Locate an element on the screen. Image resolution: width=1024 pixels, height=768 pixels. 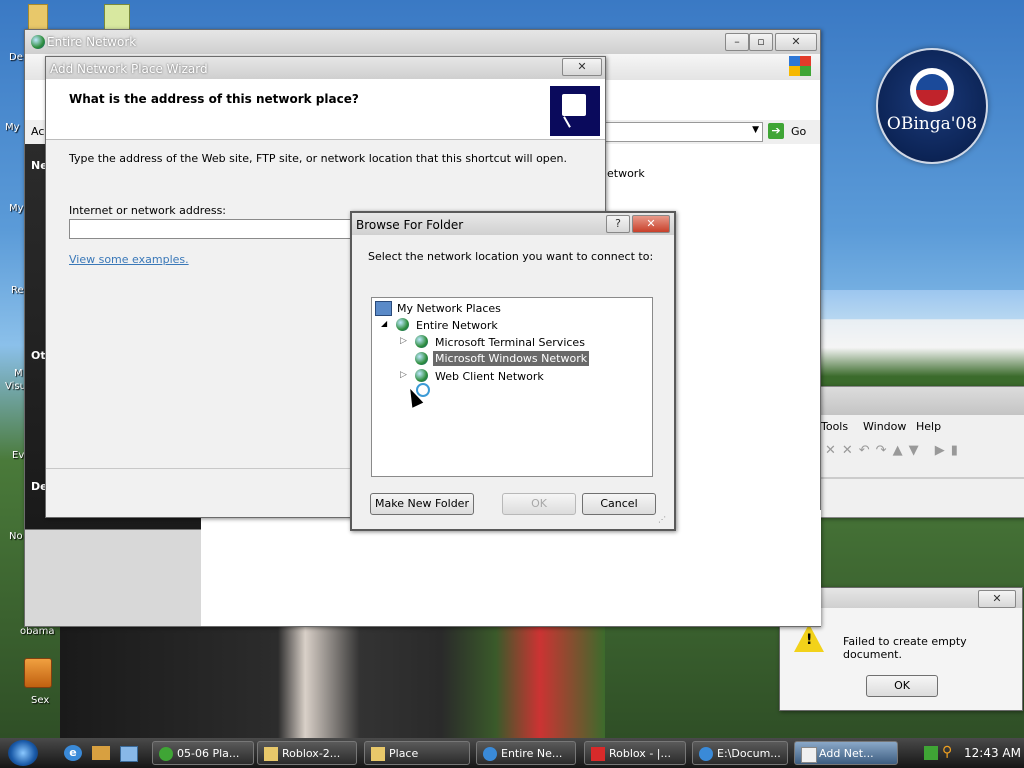
address-label: Ac is located at coordinates (38, 131).